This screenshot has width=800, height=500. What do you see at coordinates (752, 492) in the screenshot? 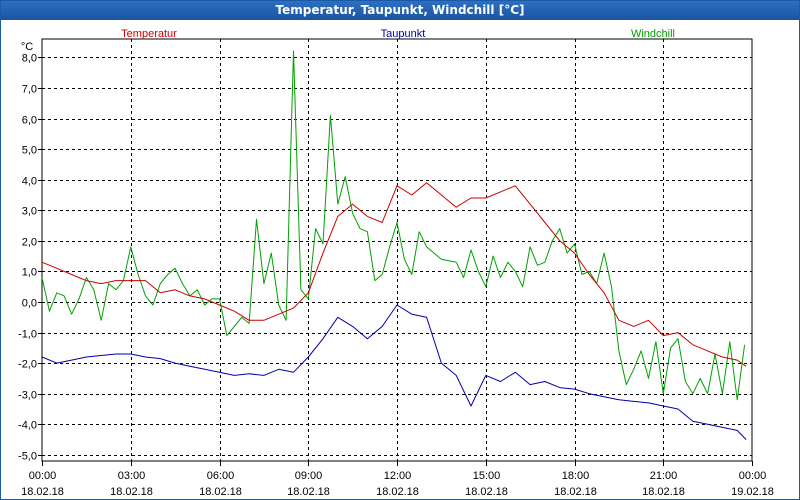
I see `x-tick-date: 19.02.18` at bounding box center [752, 492].